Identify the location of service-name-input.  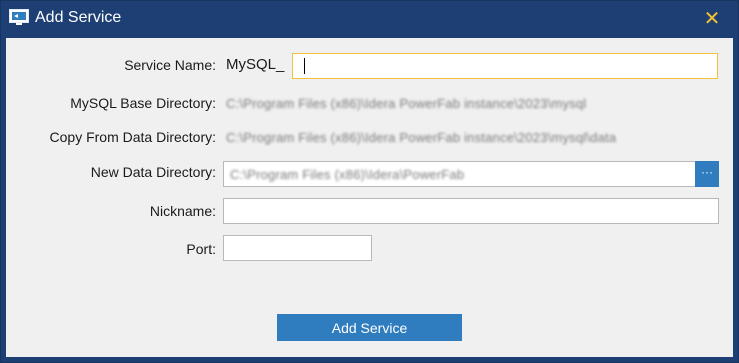
(505, 66).